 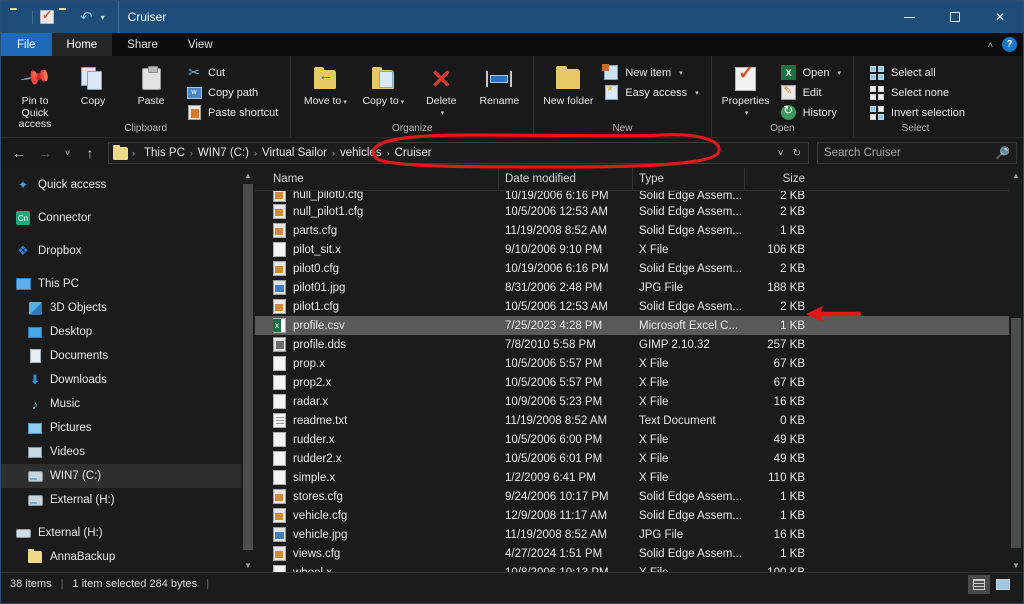 What do you see at coordinates (918, 72) in the screenshot?
I see `select-all-button: Select all` at bounding box center [918, 72].